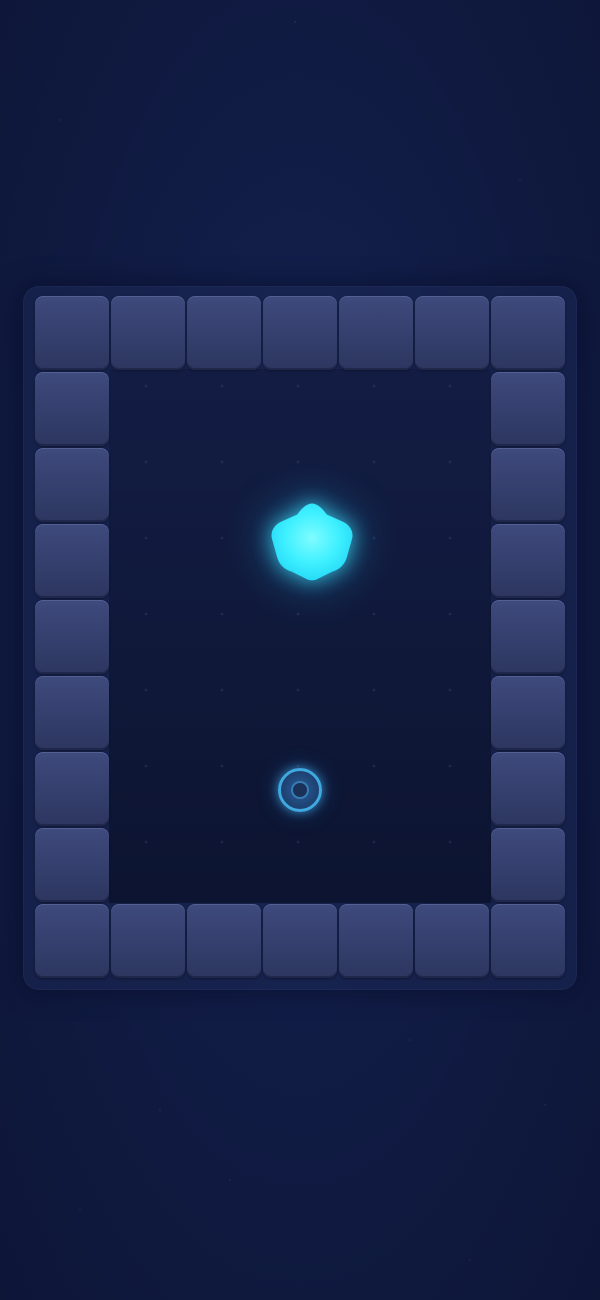 The height and width of the screenshot is (1300, 600). I want to click on player-core, so click(300, 790).